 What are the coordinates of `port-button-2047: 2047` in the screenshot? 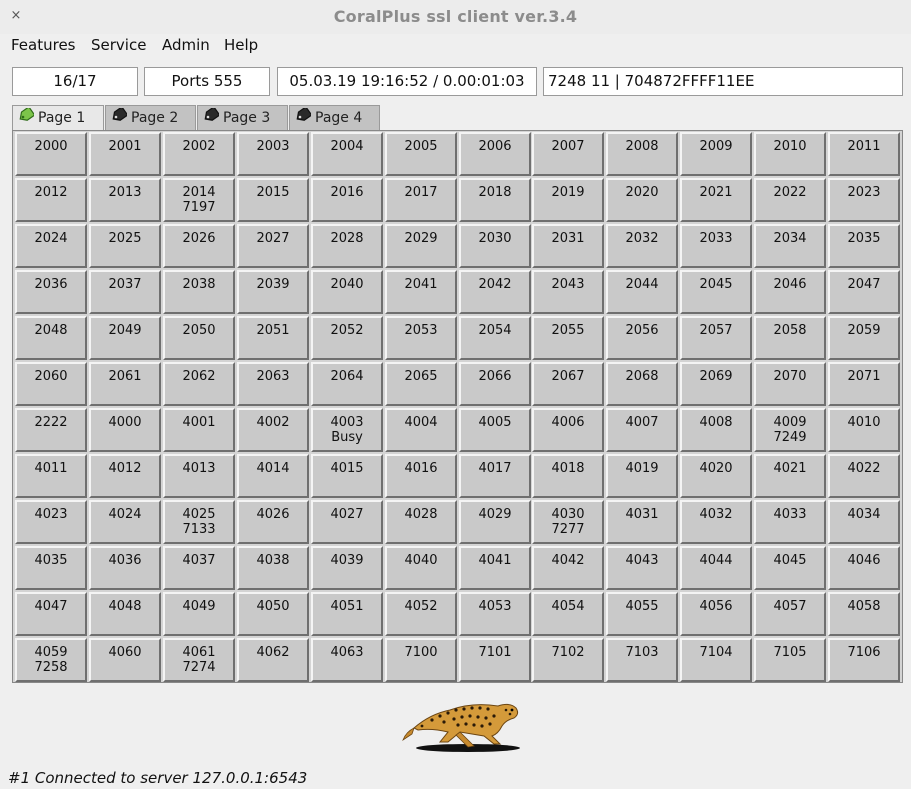 It's located at (864, 292).